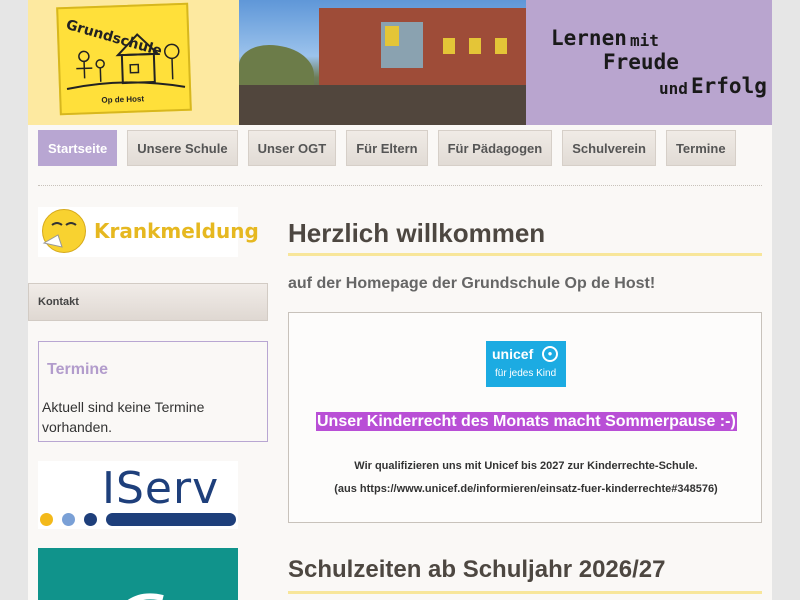  Describe the element at coordinates (525, 575) in the screenshot. I see `section-title-schulzeiten: Schulzeiten ab Schuljahr 2026/27` at that location.